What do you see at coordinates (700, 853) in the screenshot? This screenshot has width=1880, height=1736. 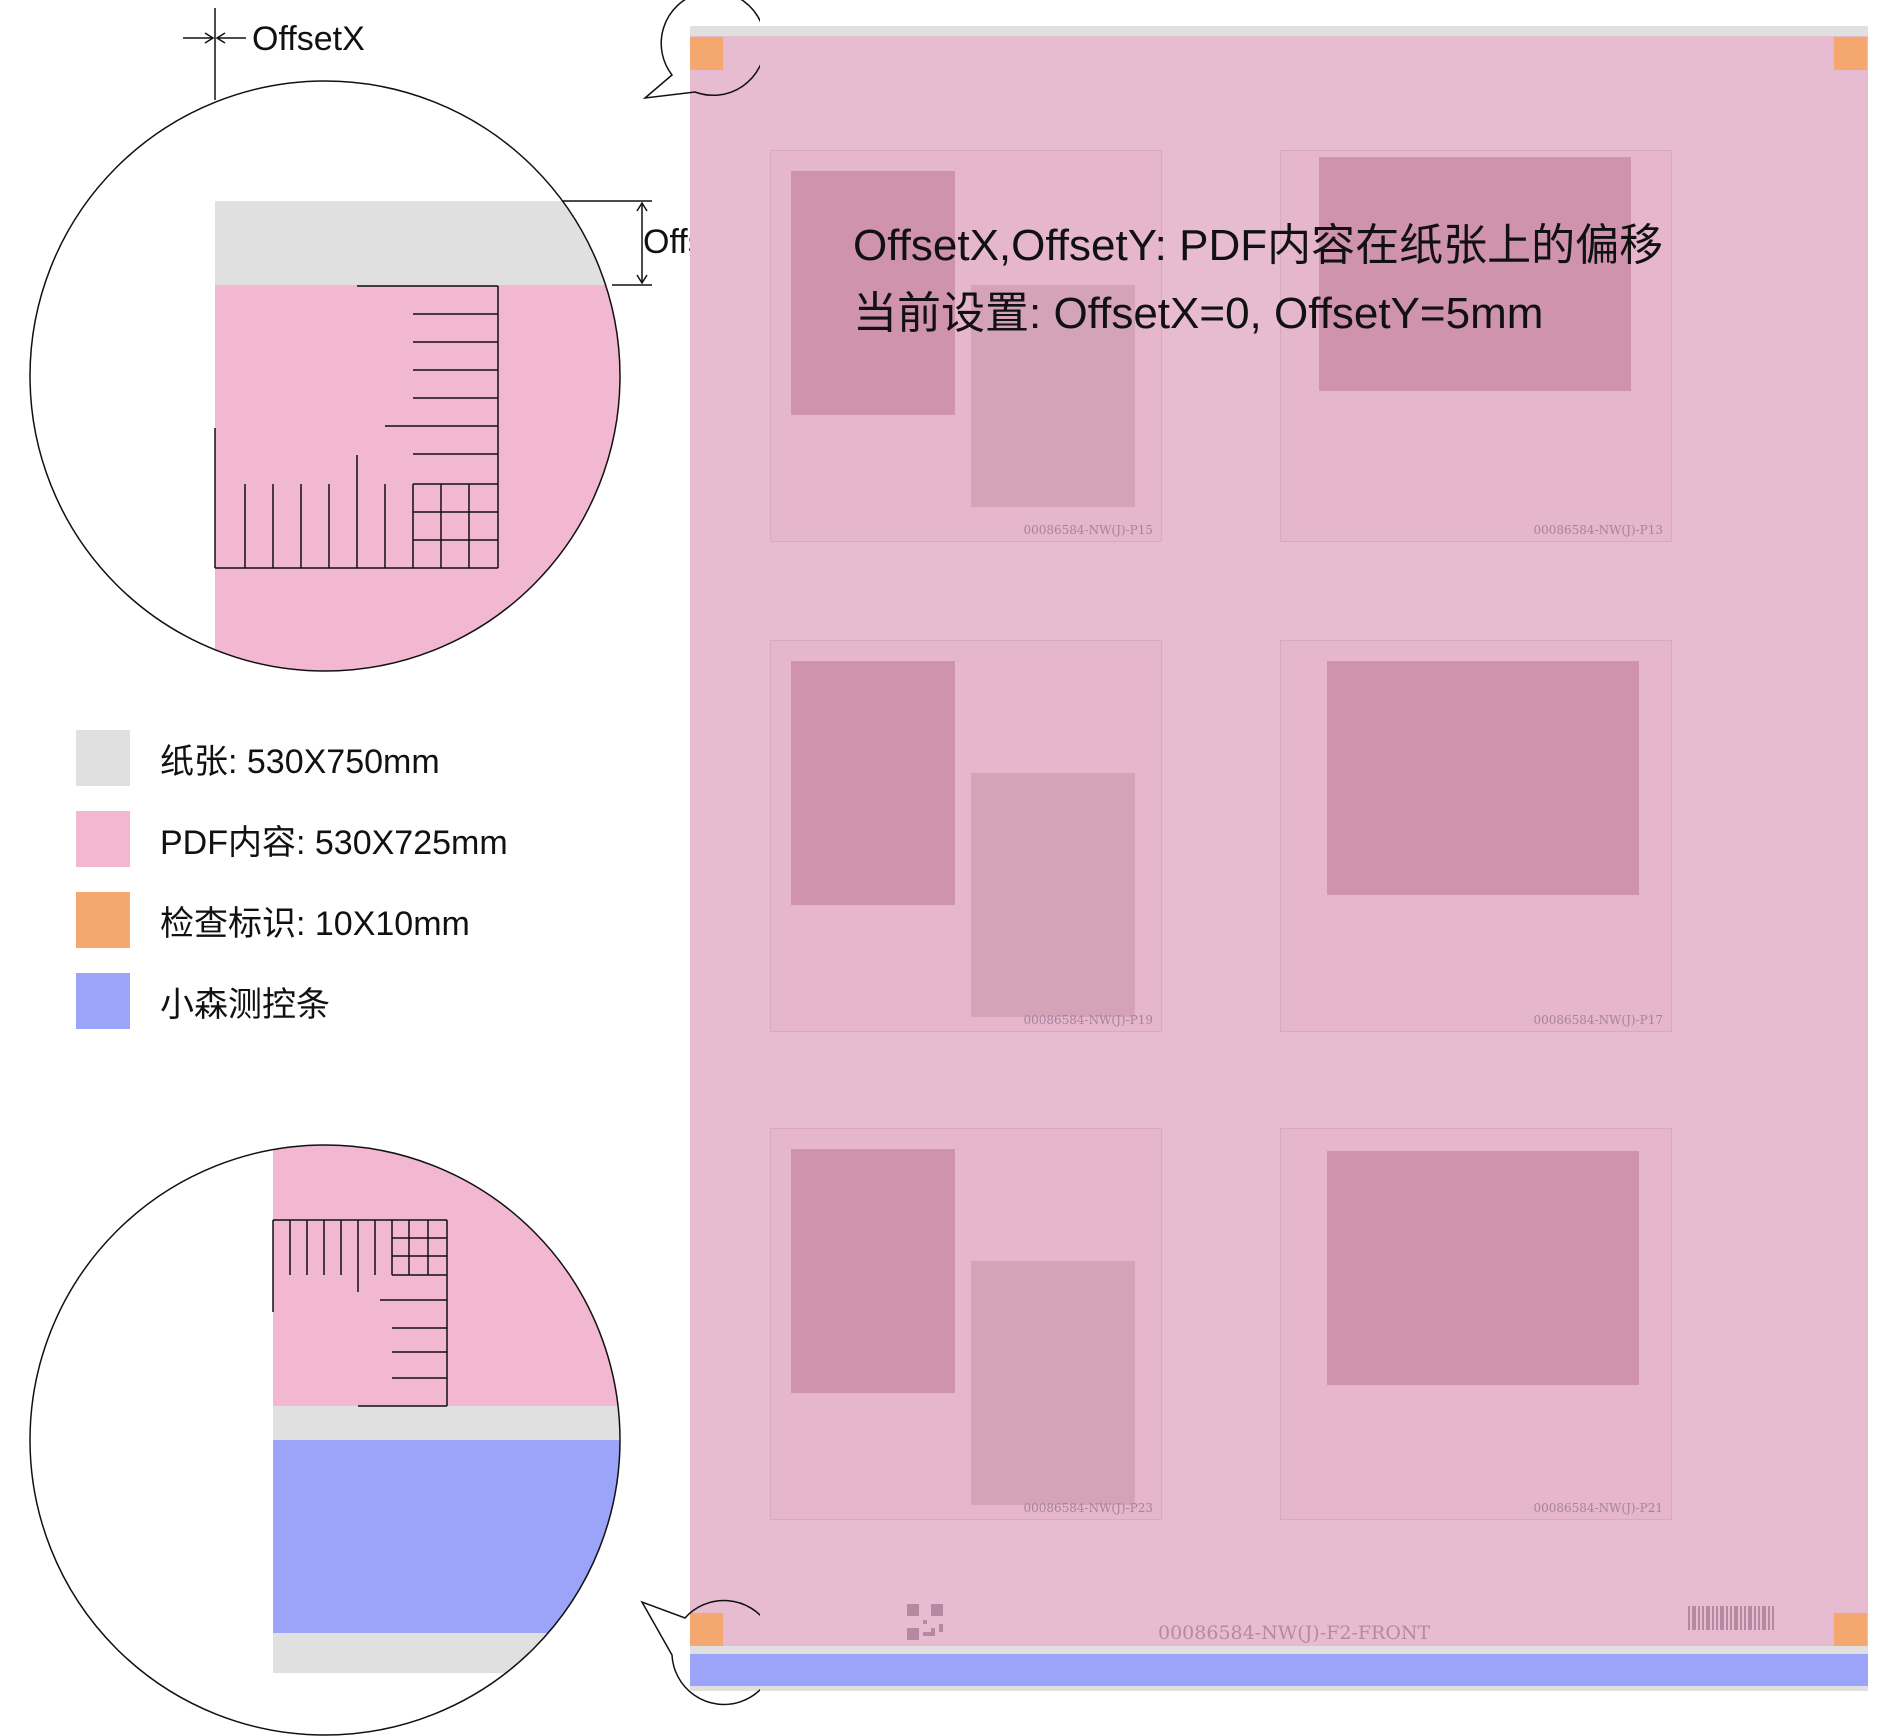 I see `callout-bubbles` at bounding box center [700, 853].